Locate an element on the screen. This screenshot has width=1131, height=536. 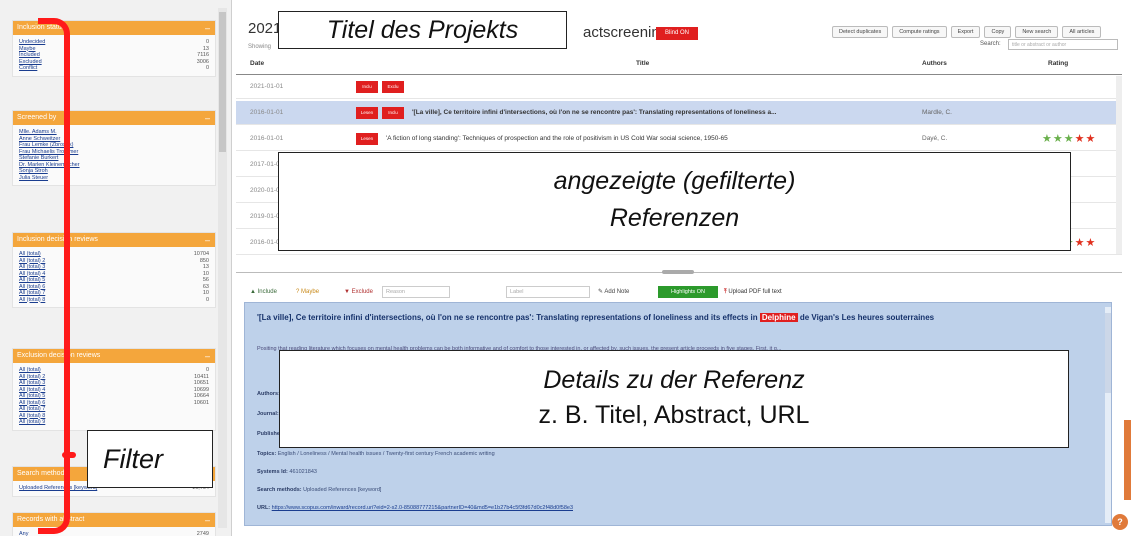
upload-pdf-button: ⤒ Upload PDF full text is located at coordinates (753, 292).